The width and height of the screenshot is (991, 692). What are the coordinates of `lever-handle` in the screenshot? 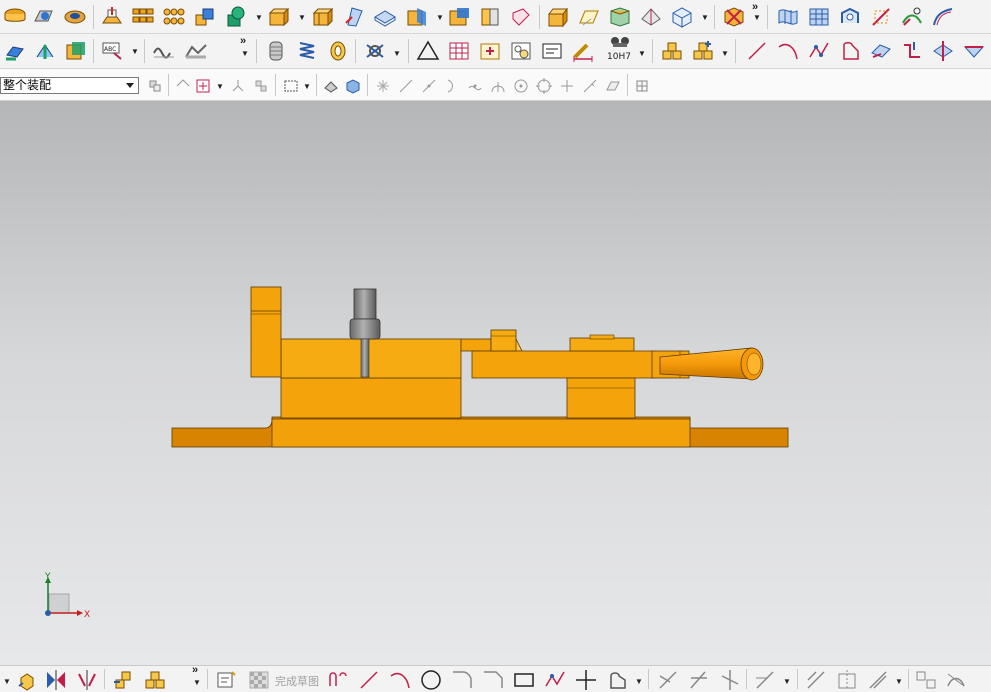 It's located at (707, 364).